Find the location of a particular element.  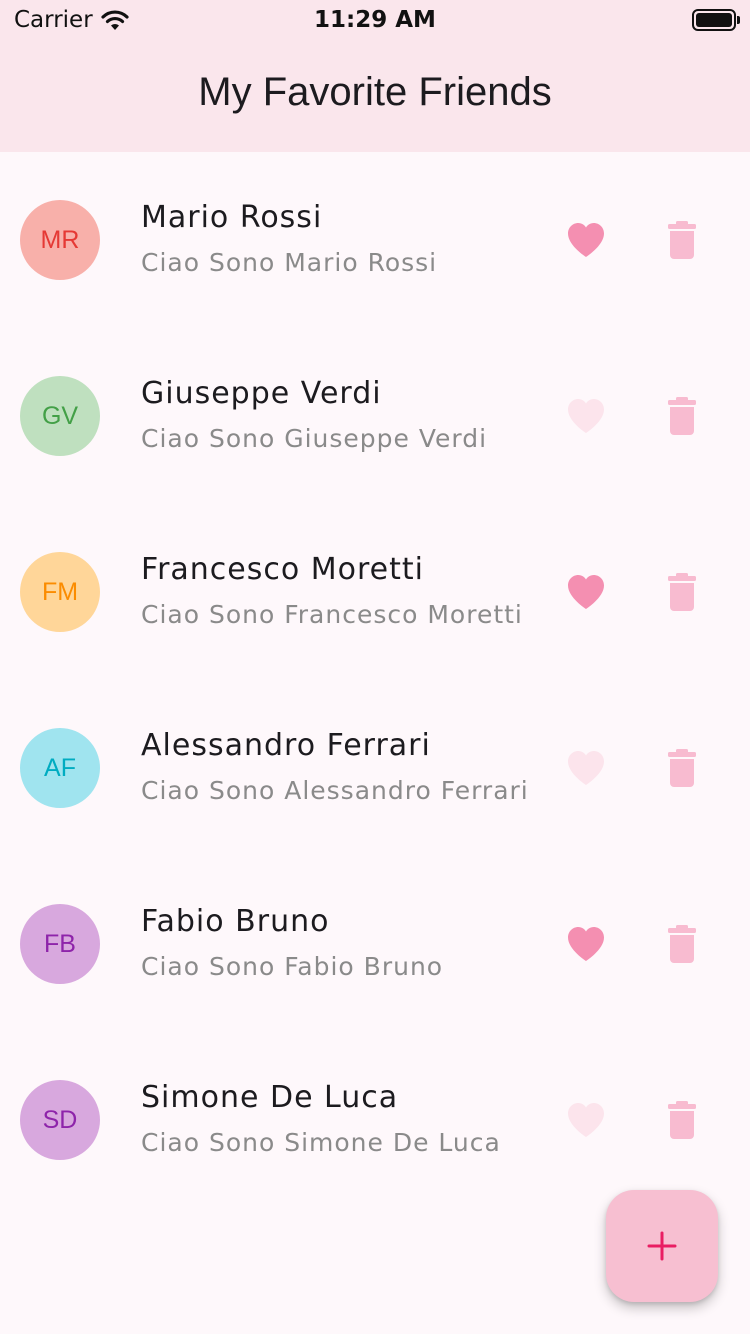

friend-subtitle: Ciao Sono Giuseppe Verdi is located at coordinates (314, 438).